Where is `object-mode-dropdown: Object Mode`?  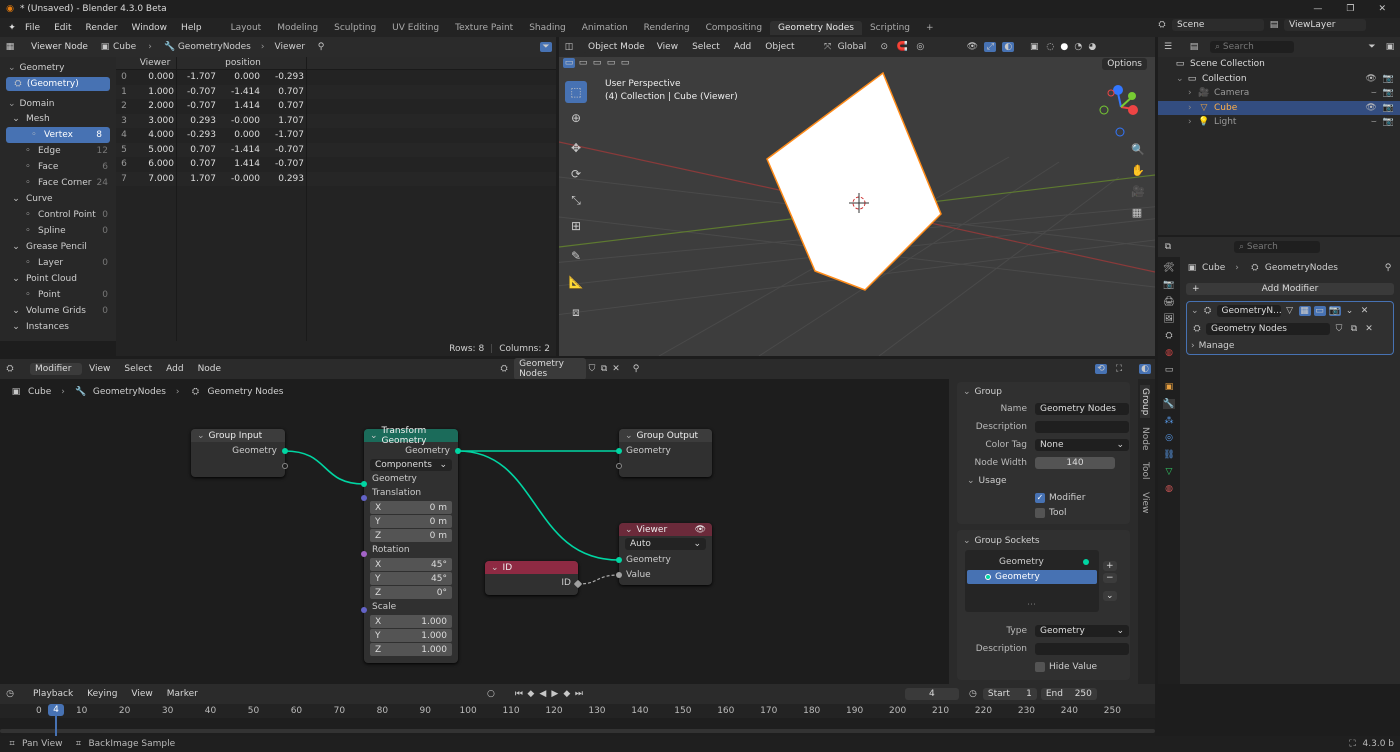
object-mode-dropdown: Object Mode is located at coordinates (616, 47).